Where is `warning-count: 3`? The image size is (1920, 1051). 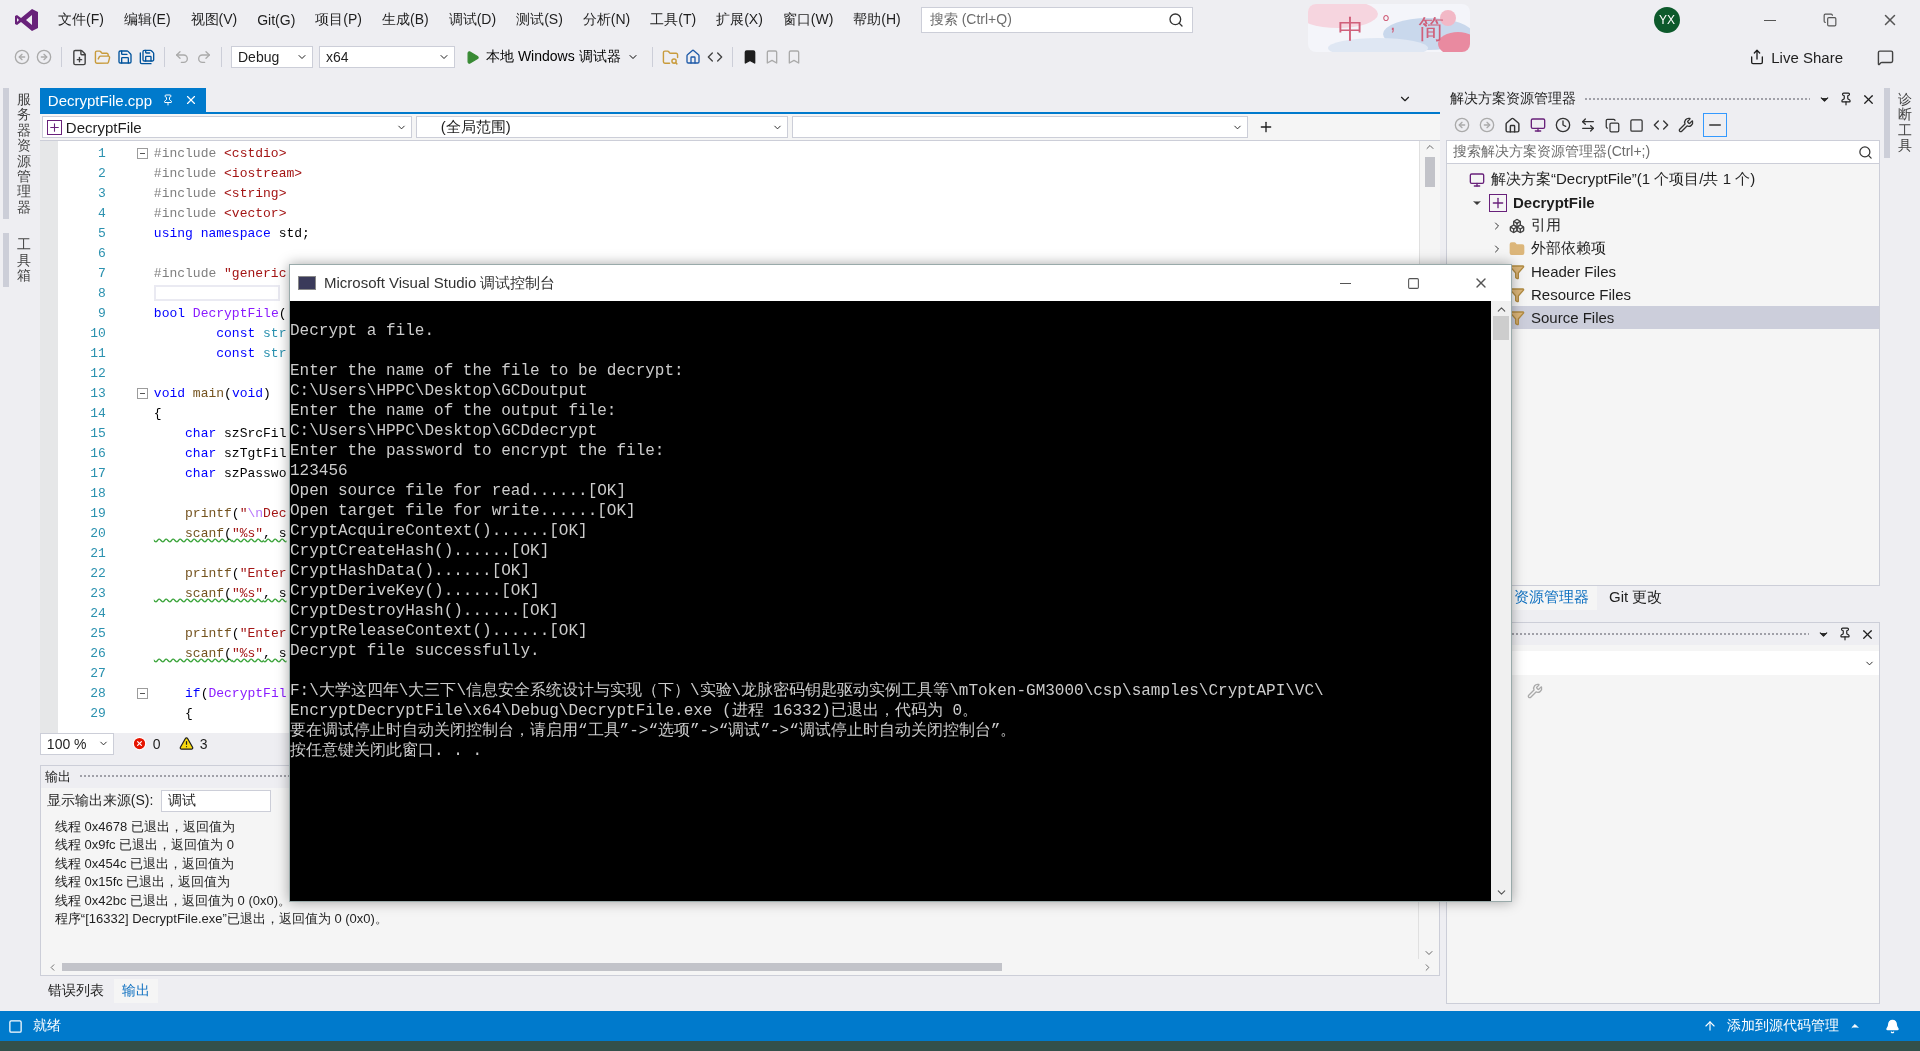
warning-count: 3 is located at coordinates (193, 743).